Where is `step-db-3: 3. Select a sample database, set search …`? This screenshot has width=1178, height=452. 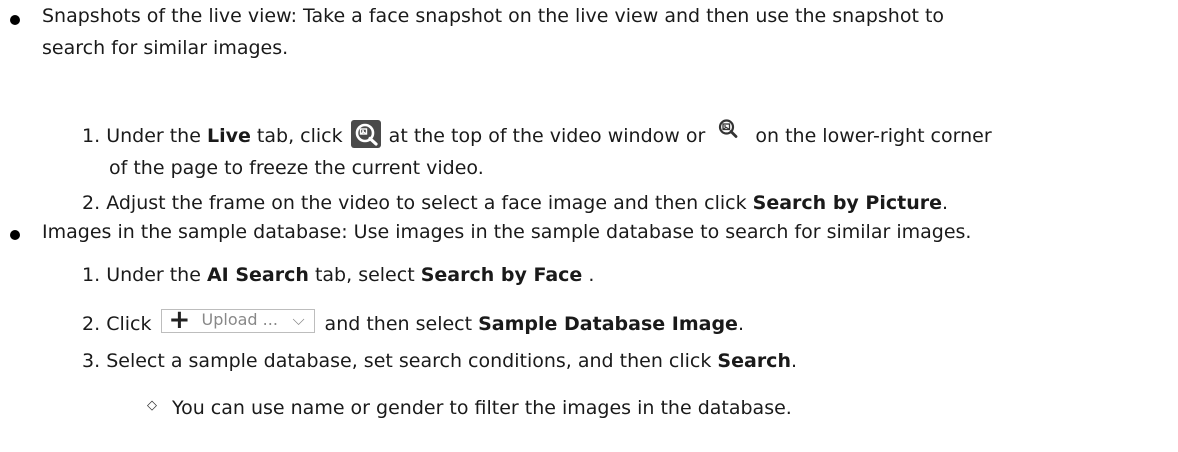
step-db-3: 3. Select a sample database, set search … is located at coordinates (440, 361).